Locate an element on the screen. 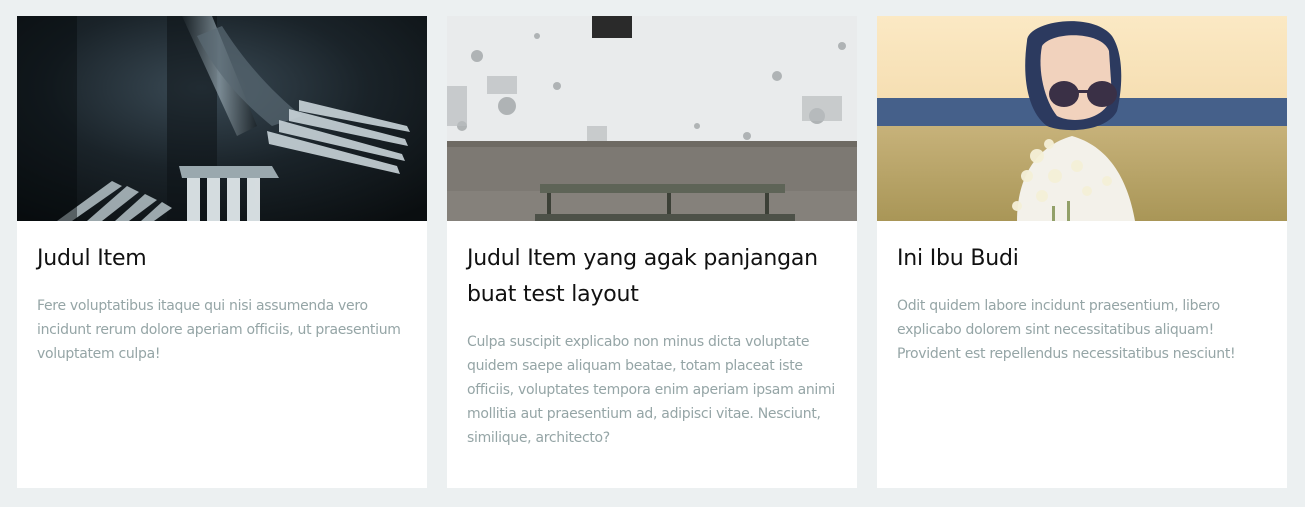 The image size is (1305, 507). card-title: Judul Item is located at coordinates (222, 259).